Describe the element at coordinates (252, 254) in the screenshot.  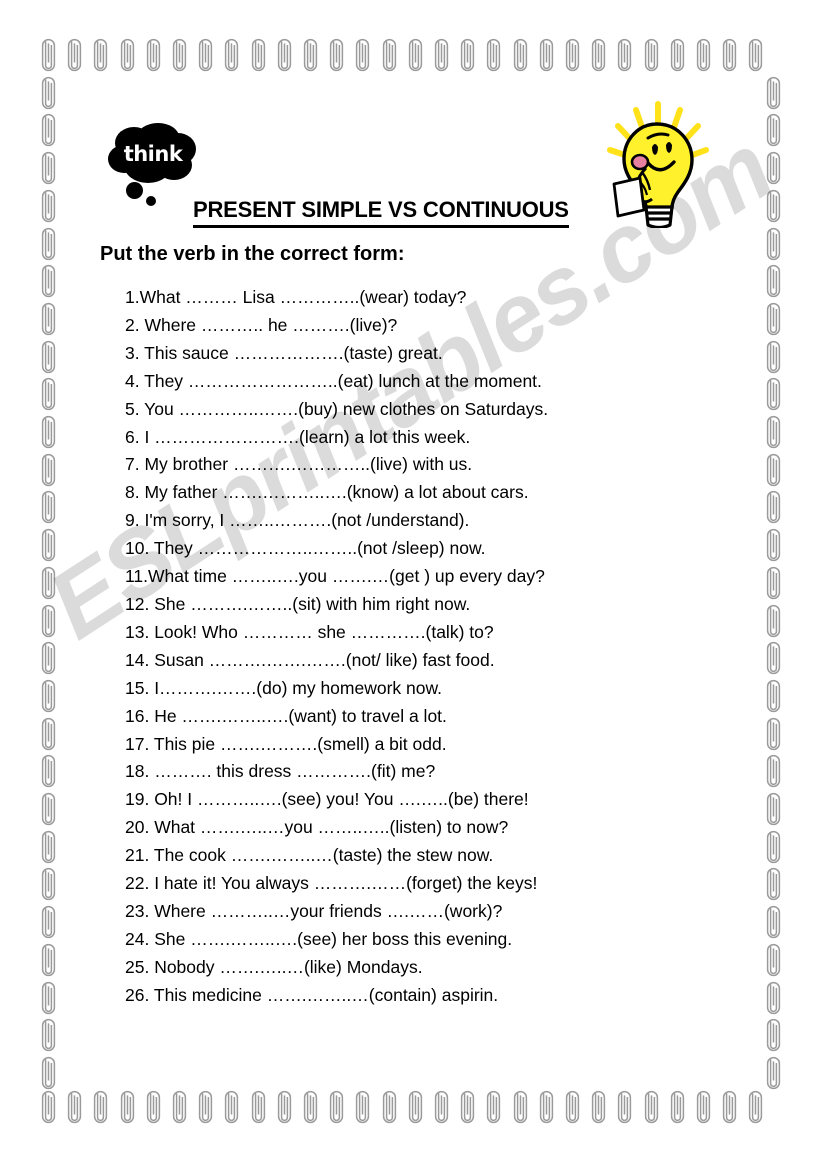
I see `instruction-text: Put the verb in the correct form:` at that location.